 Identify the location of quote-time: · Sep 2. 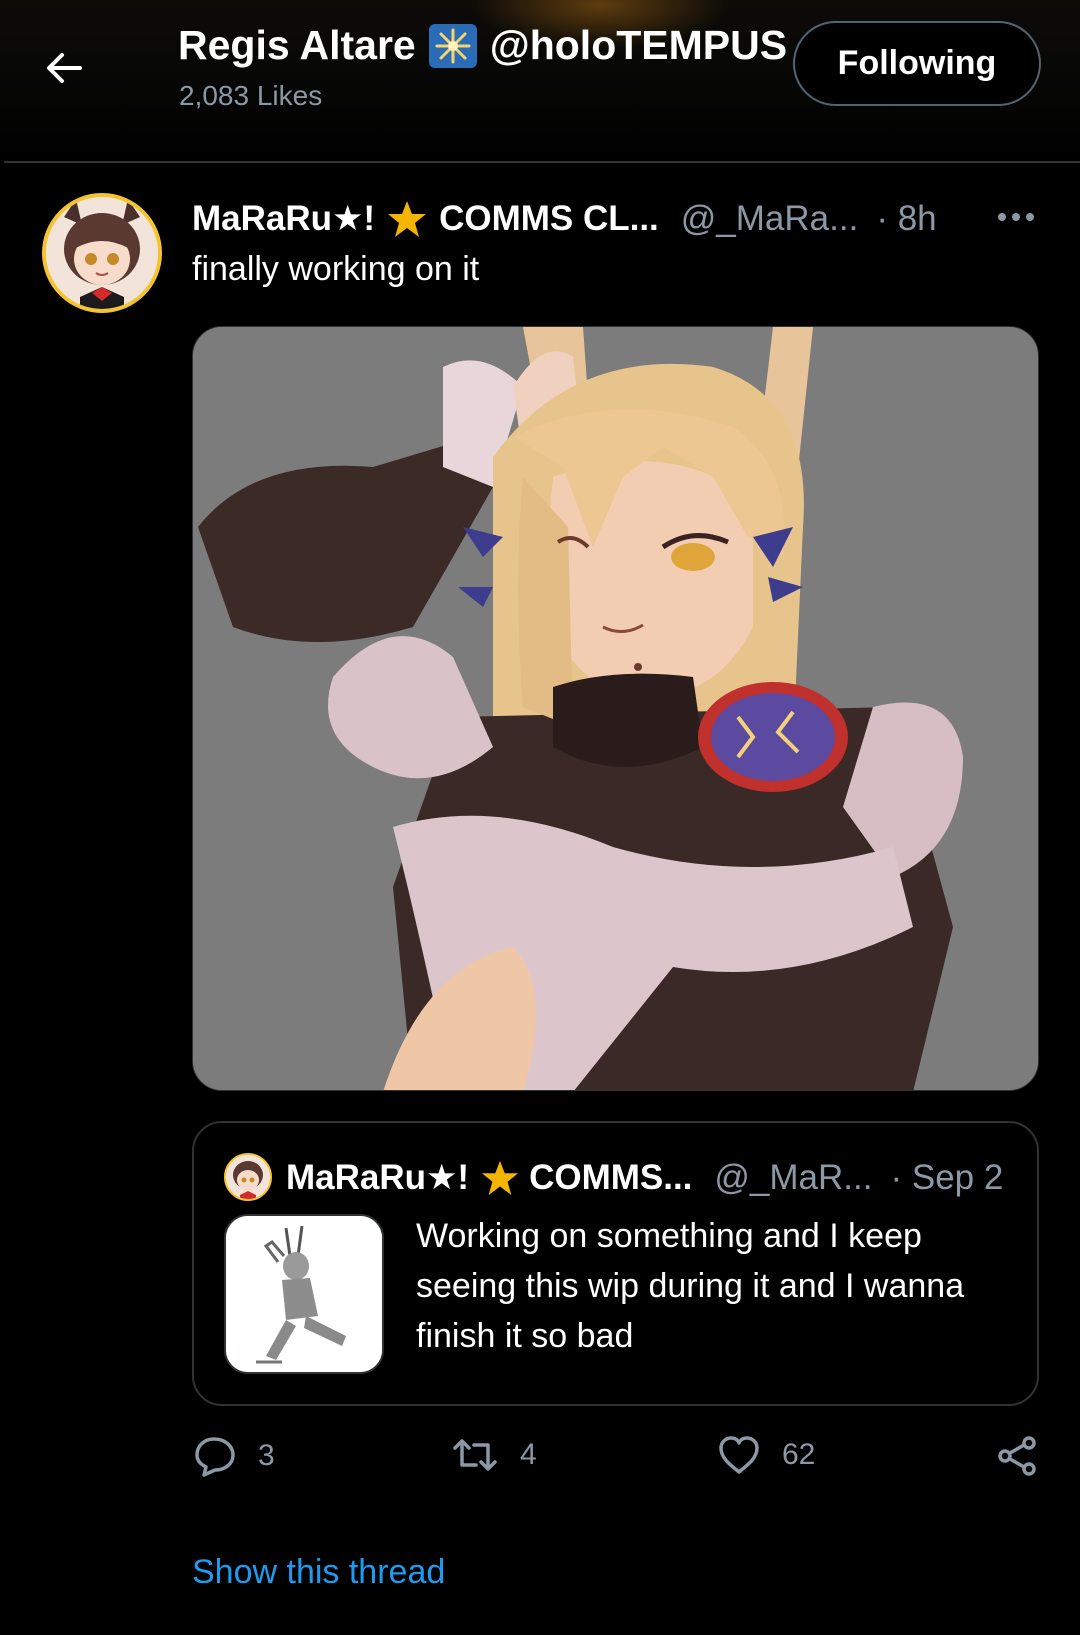
(947, 1177).